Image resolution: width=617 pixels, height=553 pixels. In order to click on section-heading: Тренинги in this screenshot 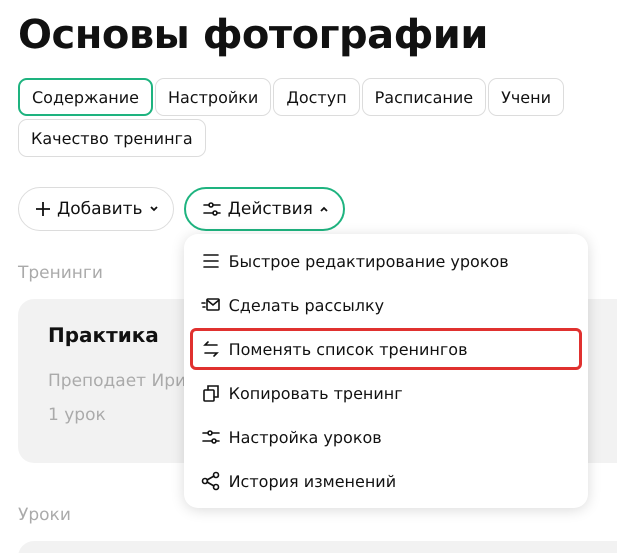, I will do `click(60, 273)`.